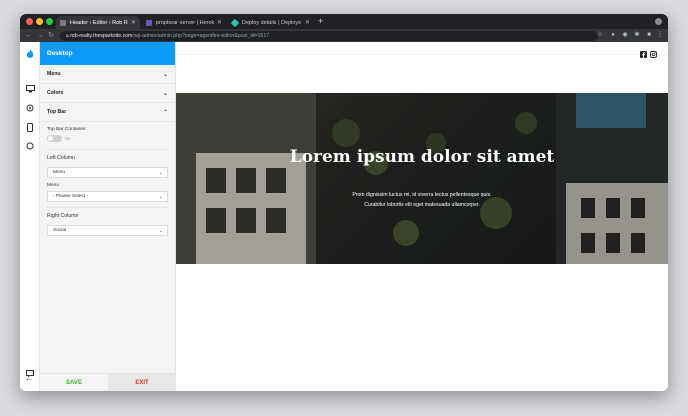 The height and width of the screenshot is (416, 688). Describe the element at coordinates (107, 93) in the screenshot. I see `accordion-colors: Colors ⌄` at that location.